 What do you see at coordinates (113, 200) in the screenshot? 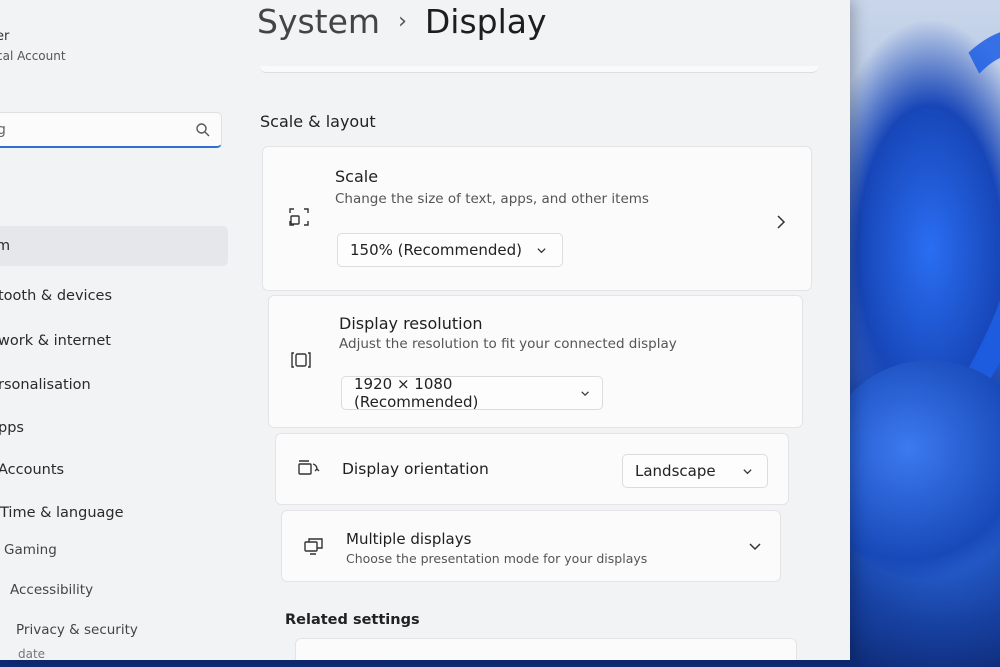
I see `sidebar-item-home: e` at bounding box center [113, 200].